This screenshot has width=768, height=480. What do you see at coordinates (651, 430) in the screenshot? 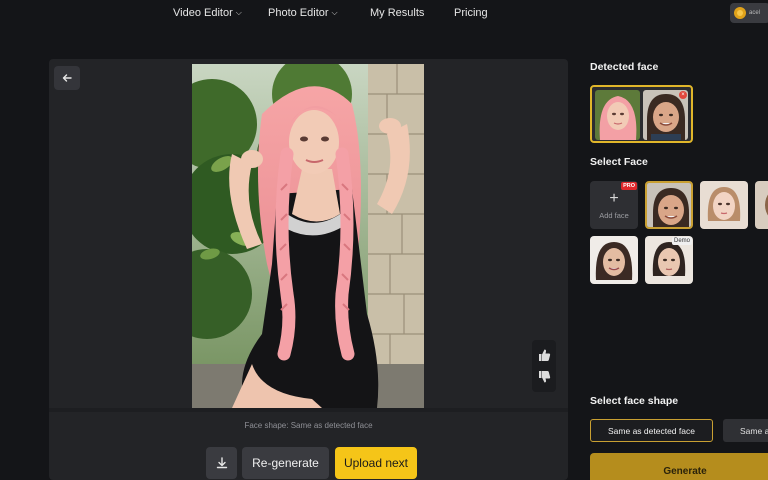
I see `shape-option-same-as-detected: Same as detected face` at bounding box center [651, 430].